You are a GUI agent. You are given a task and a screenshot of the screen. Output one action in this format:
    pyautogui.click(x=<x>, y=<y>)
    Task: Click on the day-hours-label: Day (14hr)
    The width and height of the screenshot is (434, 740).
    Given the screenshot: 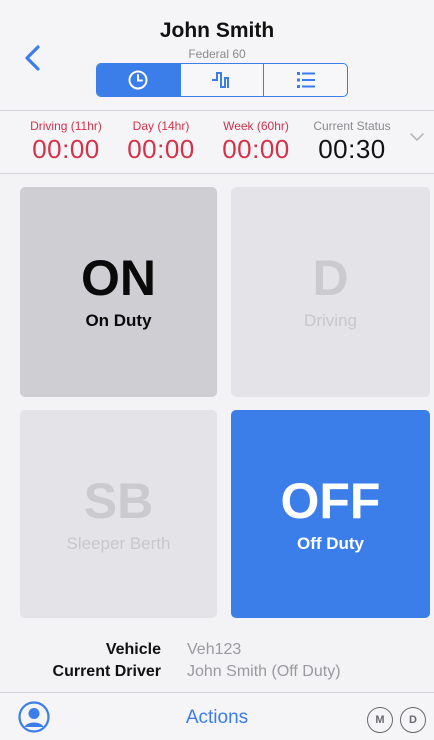 What is the action you would take?
    pyautogui.click(x=161, y=126)
    